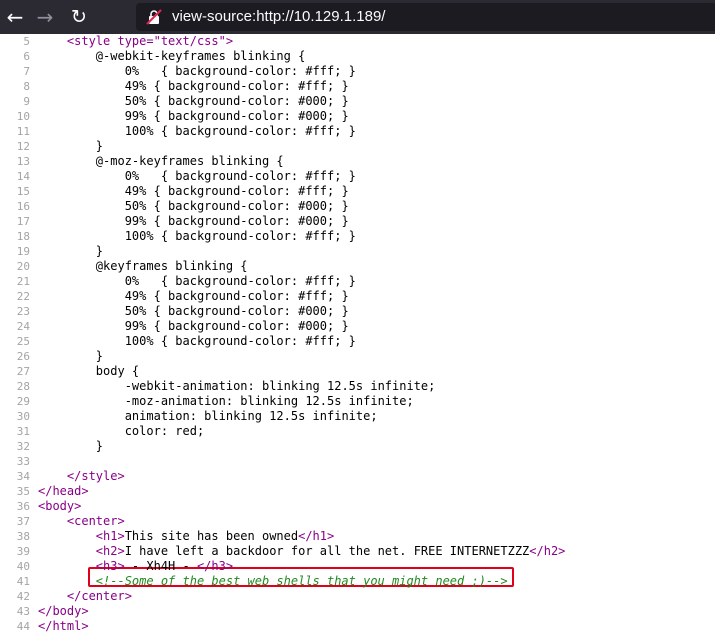 This screenshot has width=715, height=632. Describe the element at coordinates (278, 16) in the screenshot. I see `url-text: view-source:http://10.129.1.189/` at that location.